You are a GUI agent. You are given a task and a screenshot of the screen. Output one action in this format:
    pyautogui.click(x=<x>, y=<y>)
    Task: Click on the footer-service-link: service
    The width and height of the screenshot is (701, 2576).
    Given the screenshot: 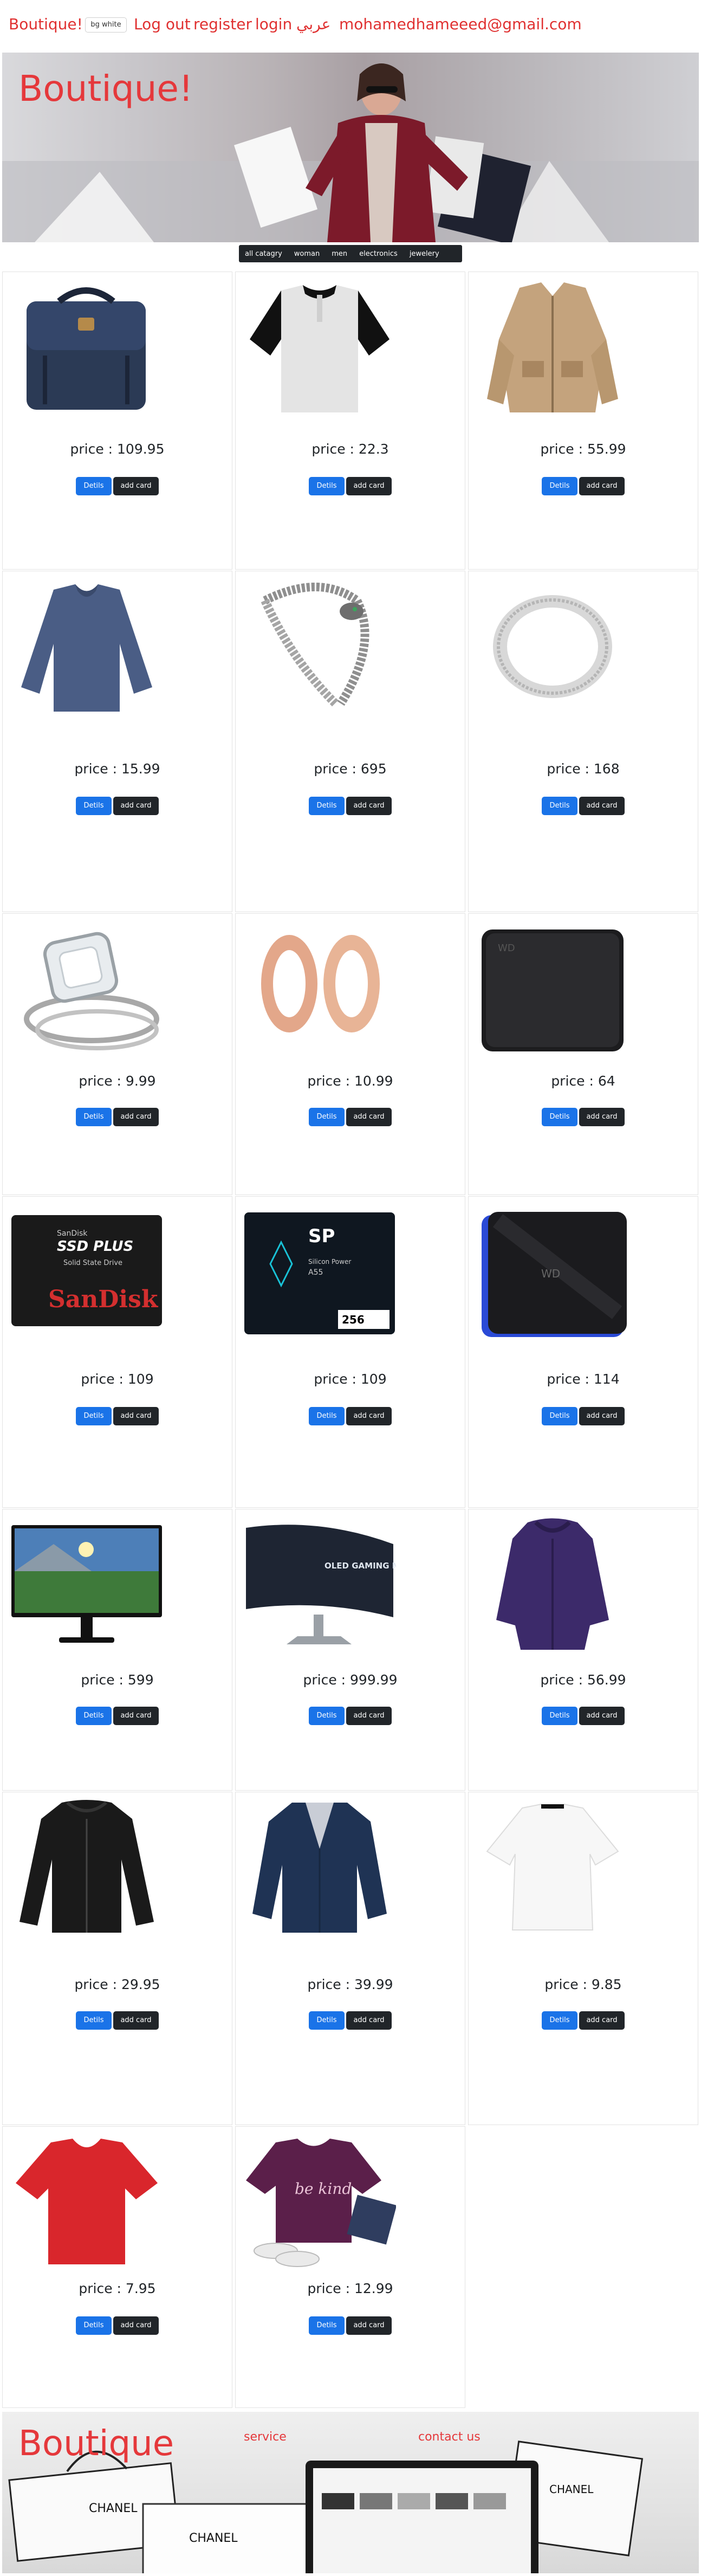 What is the action you would take?
    pyautogui.click(x=265, y=2437)
    